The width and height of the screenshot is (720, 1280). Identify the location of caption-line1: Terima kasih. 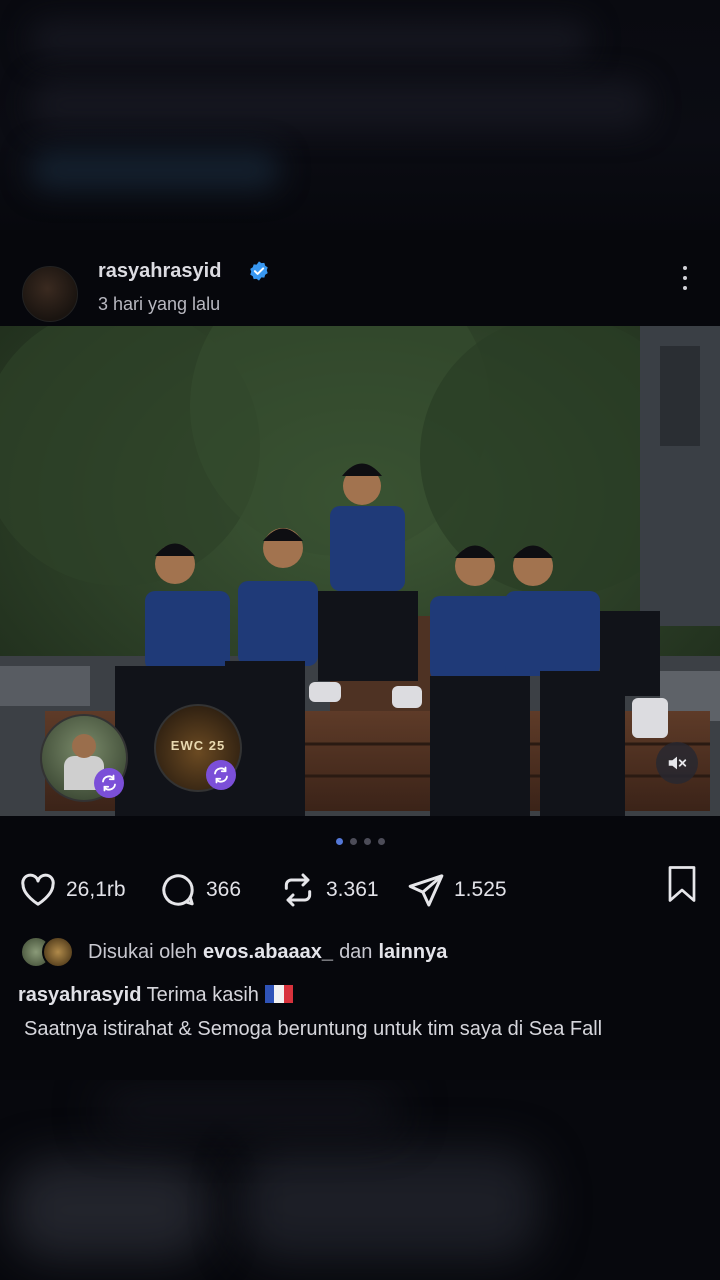
(202, 995).